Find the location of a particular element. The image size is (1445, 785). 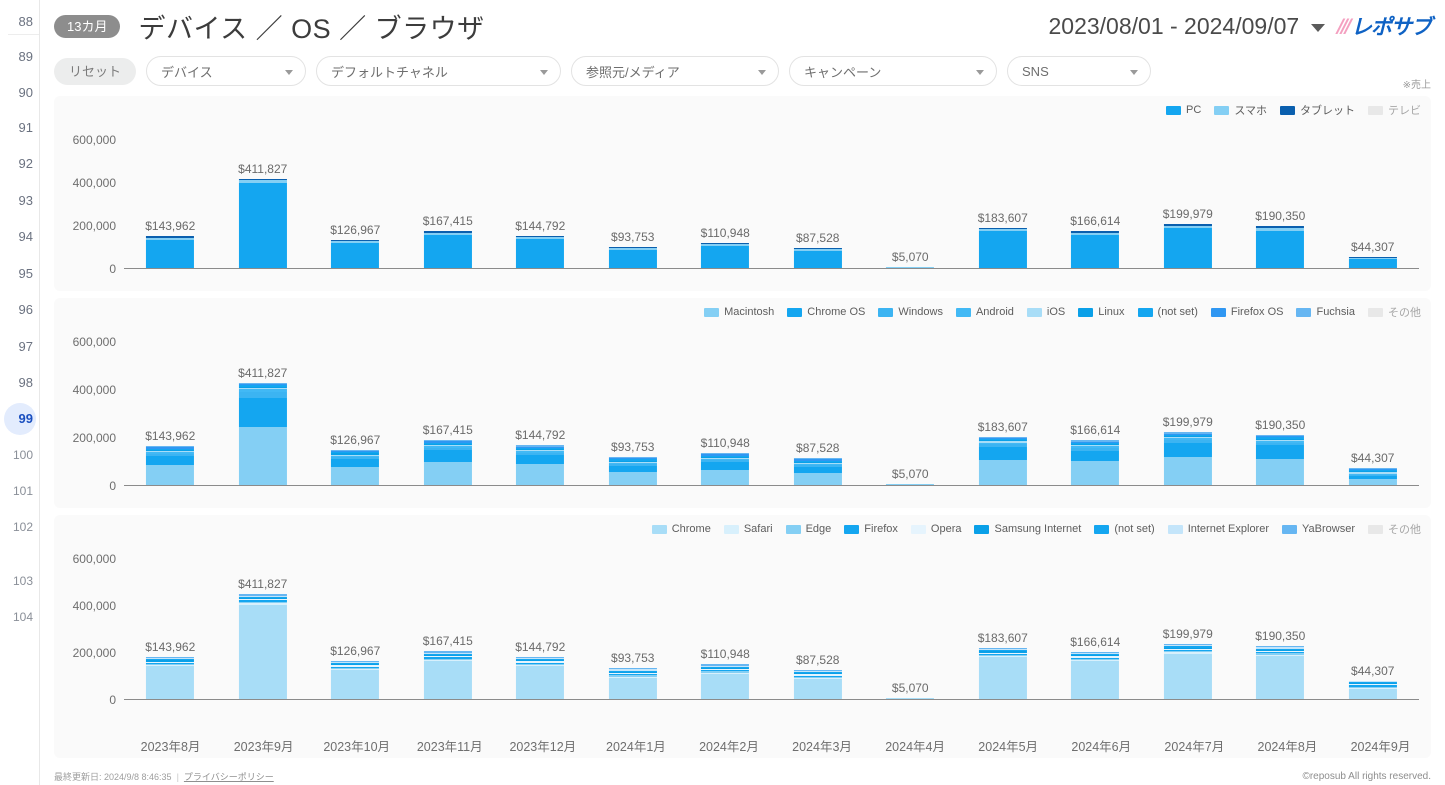

legend-item-pc: PC is located at coordinates (1183, 110).